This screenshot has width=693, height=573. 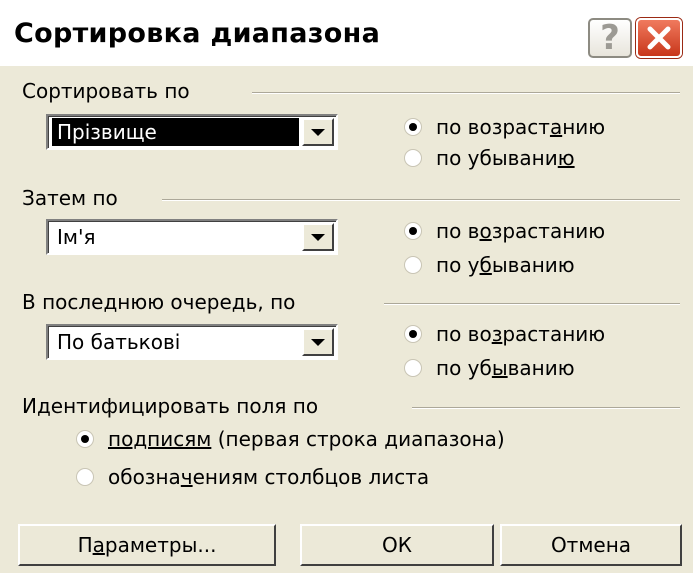 I want to click on sort-by-separator, so click(x=466, y=93).